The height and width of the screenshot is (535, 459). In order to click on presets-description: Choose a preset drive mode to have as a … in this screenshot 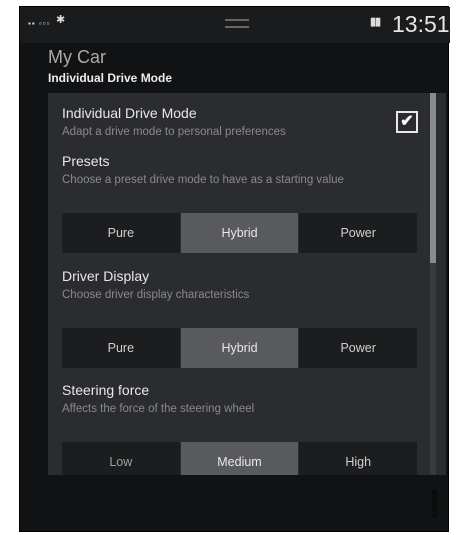, I will do `click(203, 180)`.